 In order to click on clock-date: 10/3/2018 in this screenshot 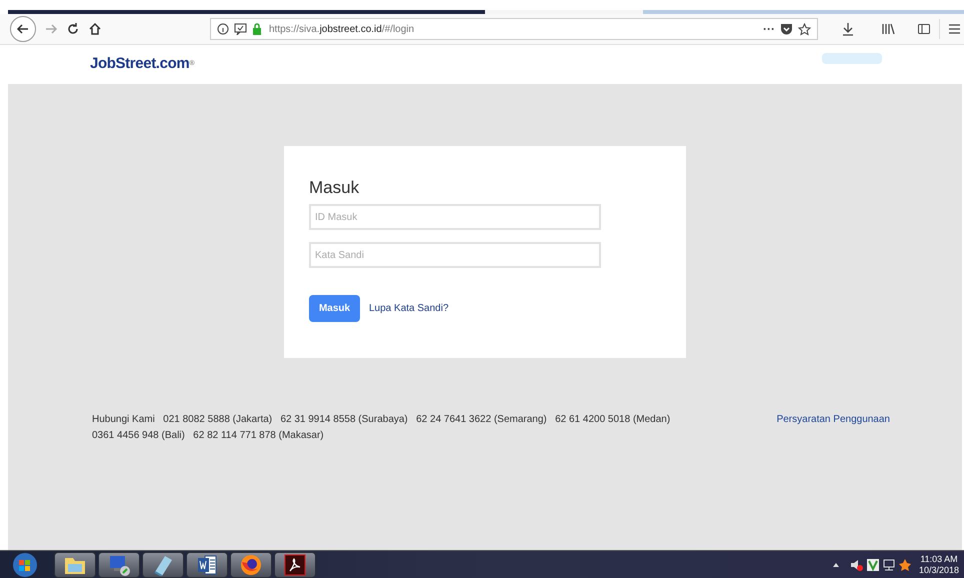, I will do `click(939, 570)`.